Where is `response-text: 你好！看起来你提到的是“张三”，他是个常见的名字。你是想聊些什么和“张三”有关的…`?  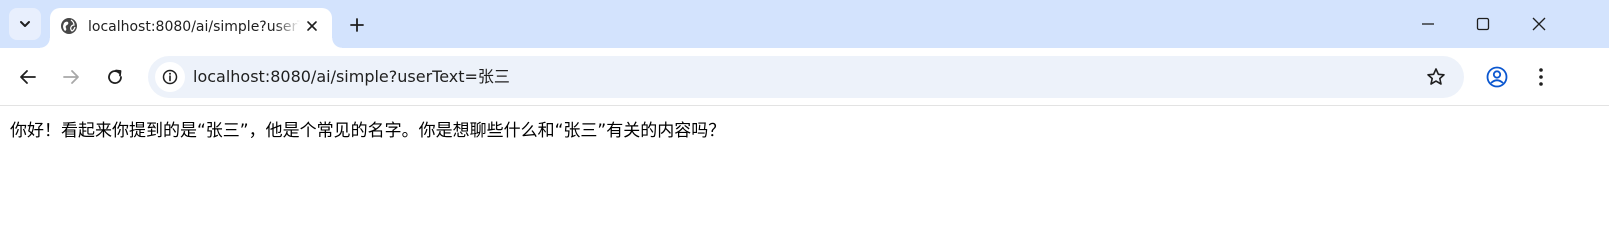 response-text: 你好！看起来你提到的是“张三”，他是个常见的名字。你是想聊些什么和“张三”有关的… is located at coordinates (368, 131).